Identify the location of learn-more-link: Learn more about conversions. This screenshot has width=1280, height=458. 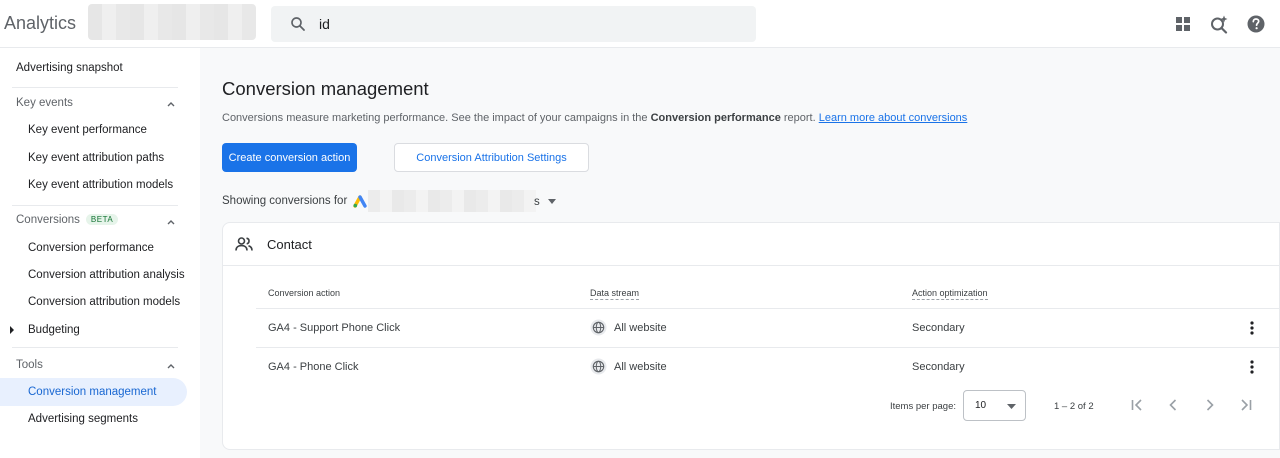
(893, 118).